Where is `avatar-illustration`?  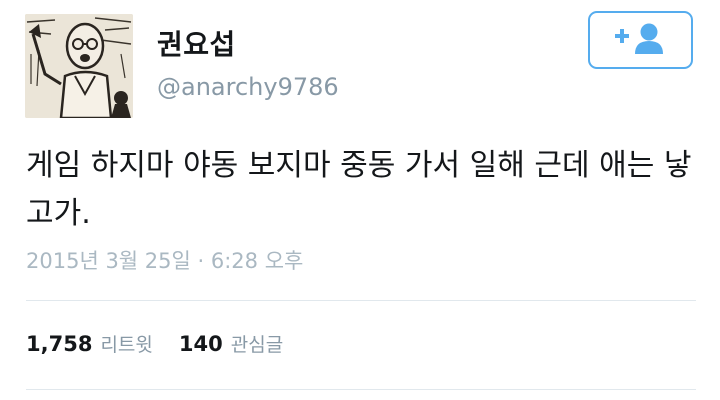
avatar-illustration is located at coordinates (79, 66).